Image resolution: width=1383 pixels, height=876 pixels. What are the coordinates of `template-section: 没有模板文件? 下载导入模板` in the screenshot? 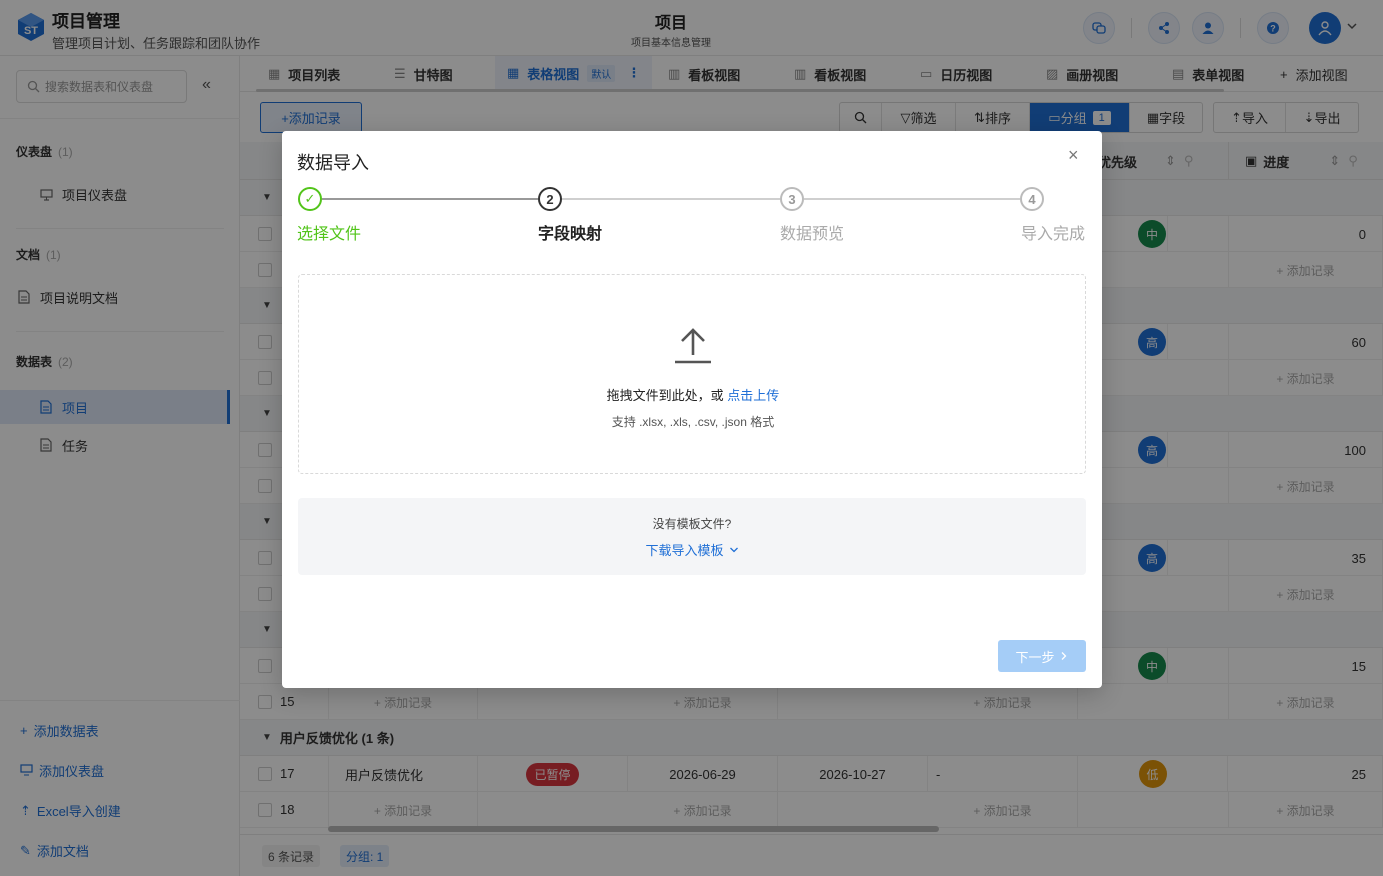 It's located at (692, 536).